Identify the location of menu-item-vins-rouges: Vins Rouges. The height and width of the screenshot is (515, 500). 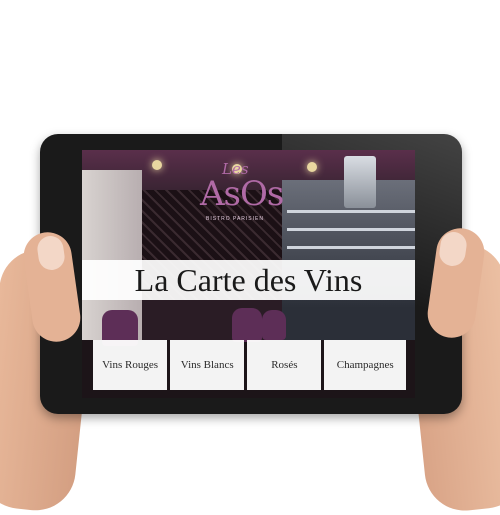
(130, 365).